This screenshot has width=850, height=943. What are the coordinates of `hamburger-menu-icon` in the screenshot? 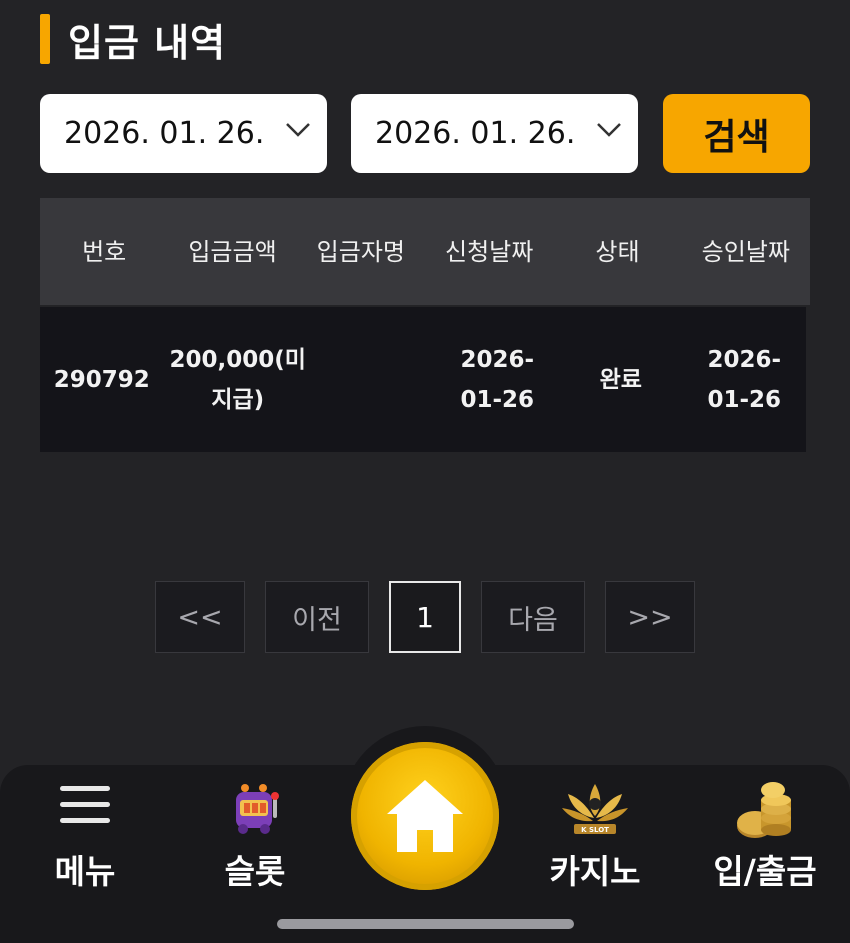 It's located at (85, 804).